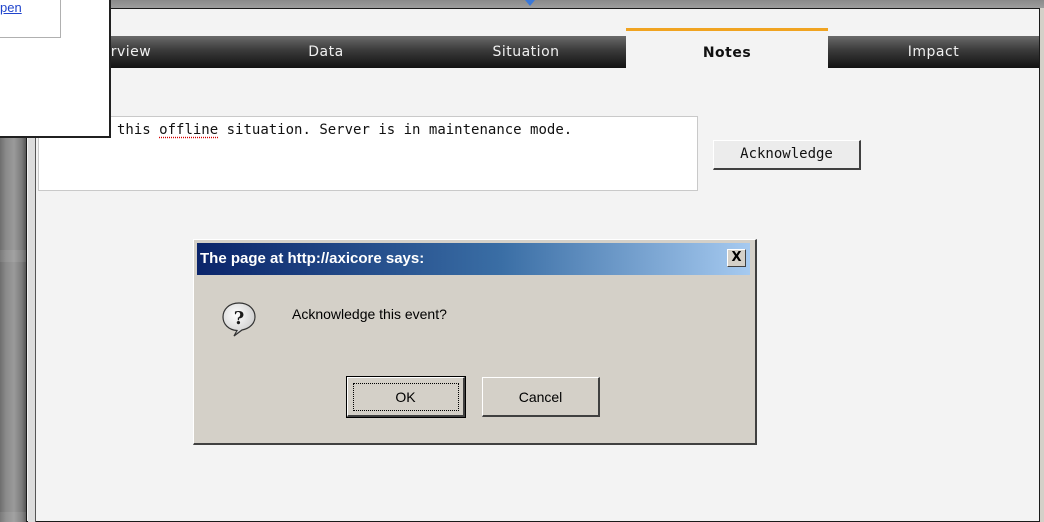 Image resolution: width=1044 pixels, height=522 pixels. What do you see at coordinates (55, 69) in the screenshot?
I see `popup-window: pen` at bounding box center [55, 69].